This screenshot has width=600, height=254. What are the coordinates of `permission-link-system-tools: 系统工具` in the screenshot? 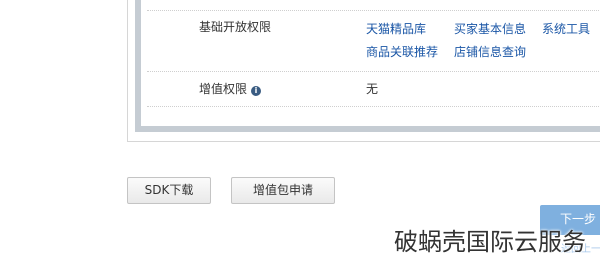 It's located at (566, 29).